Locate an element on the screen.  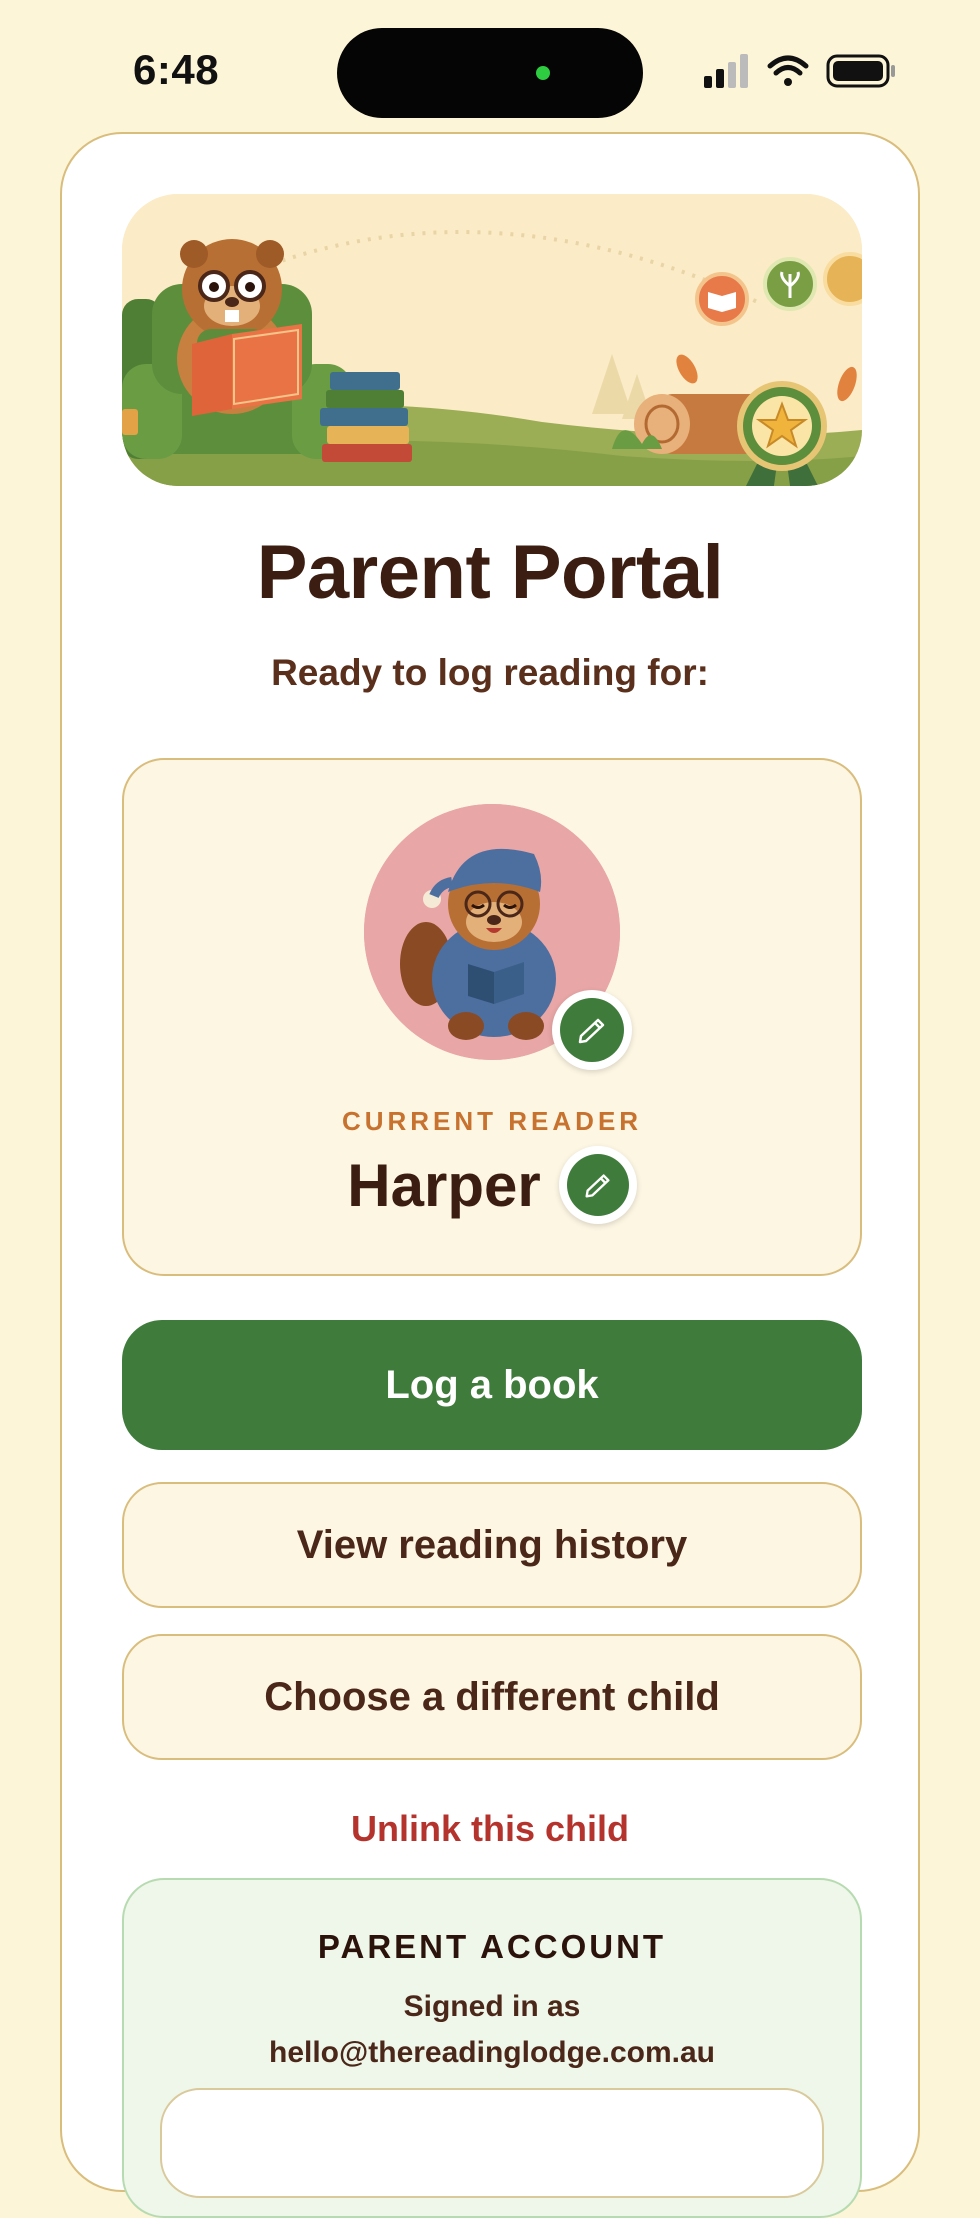
page-subtitle: Ready to log reading for: is located at coordinates (490, 672).